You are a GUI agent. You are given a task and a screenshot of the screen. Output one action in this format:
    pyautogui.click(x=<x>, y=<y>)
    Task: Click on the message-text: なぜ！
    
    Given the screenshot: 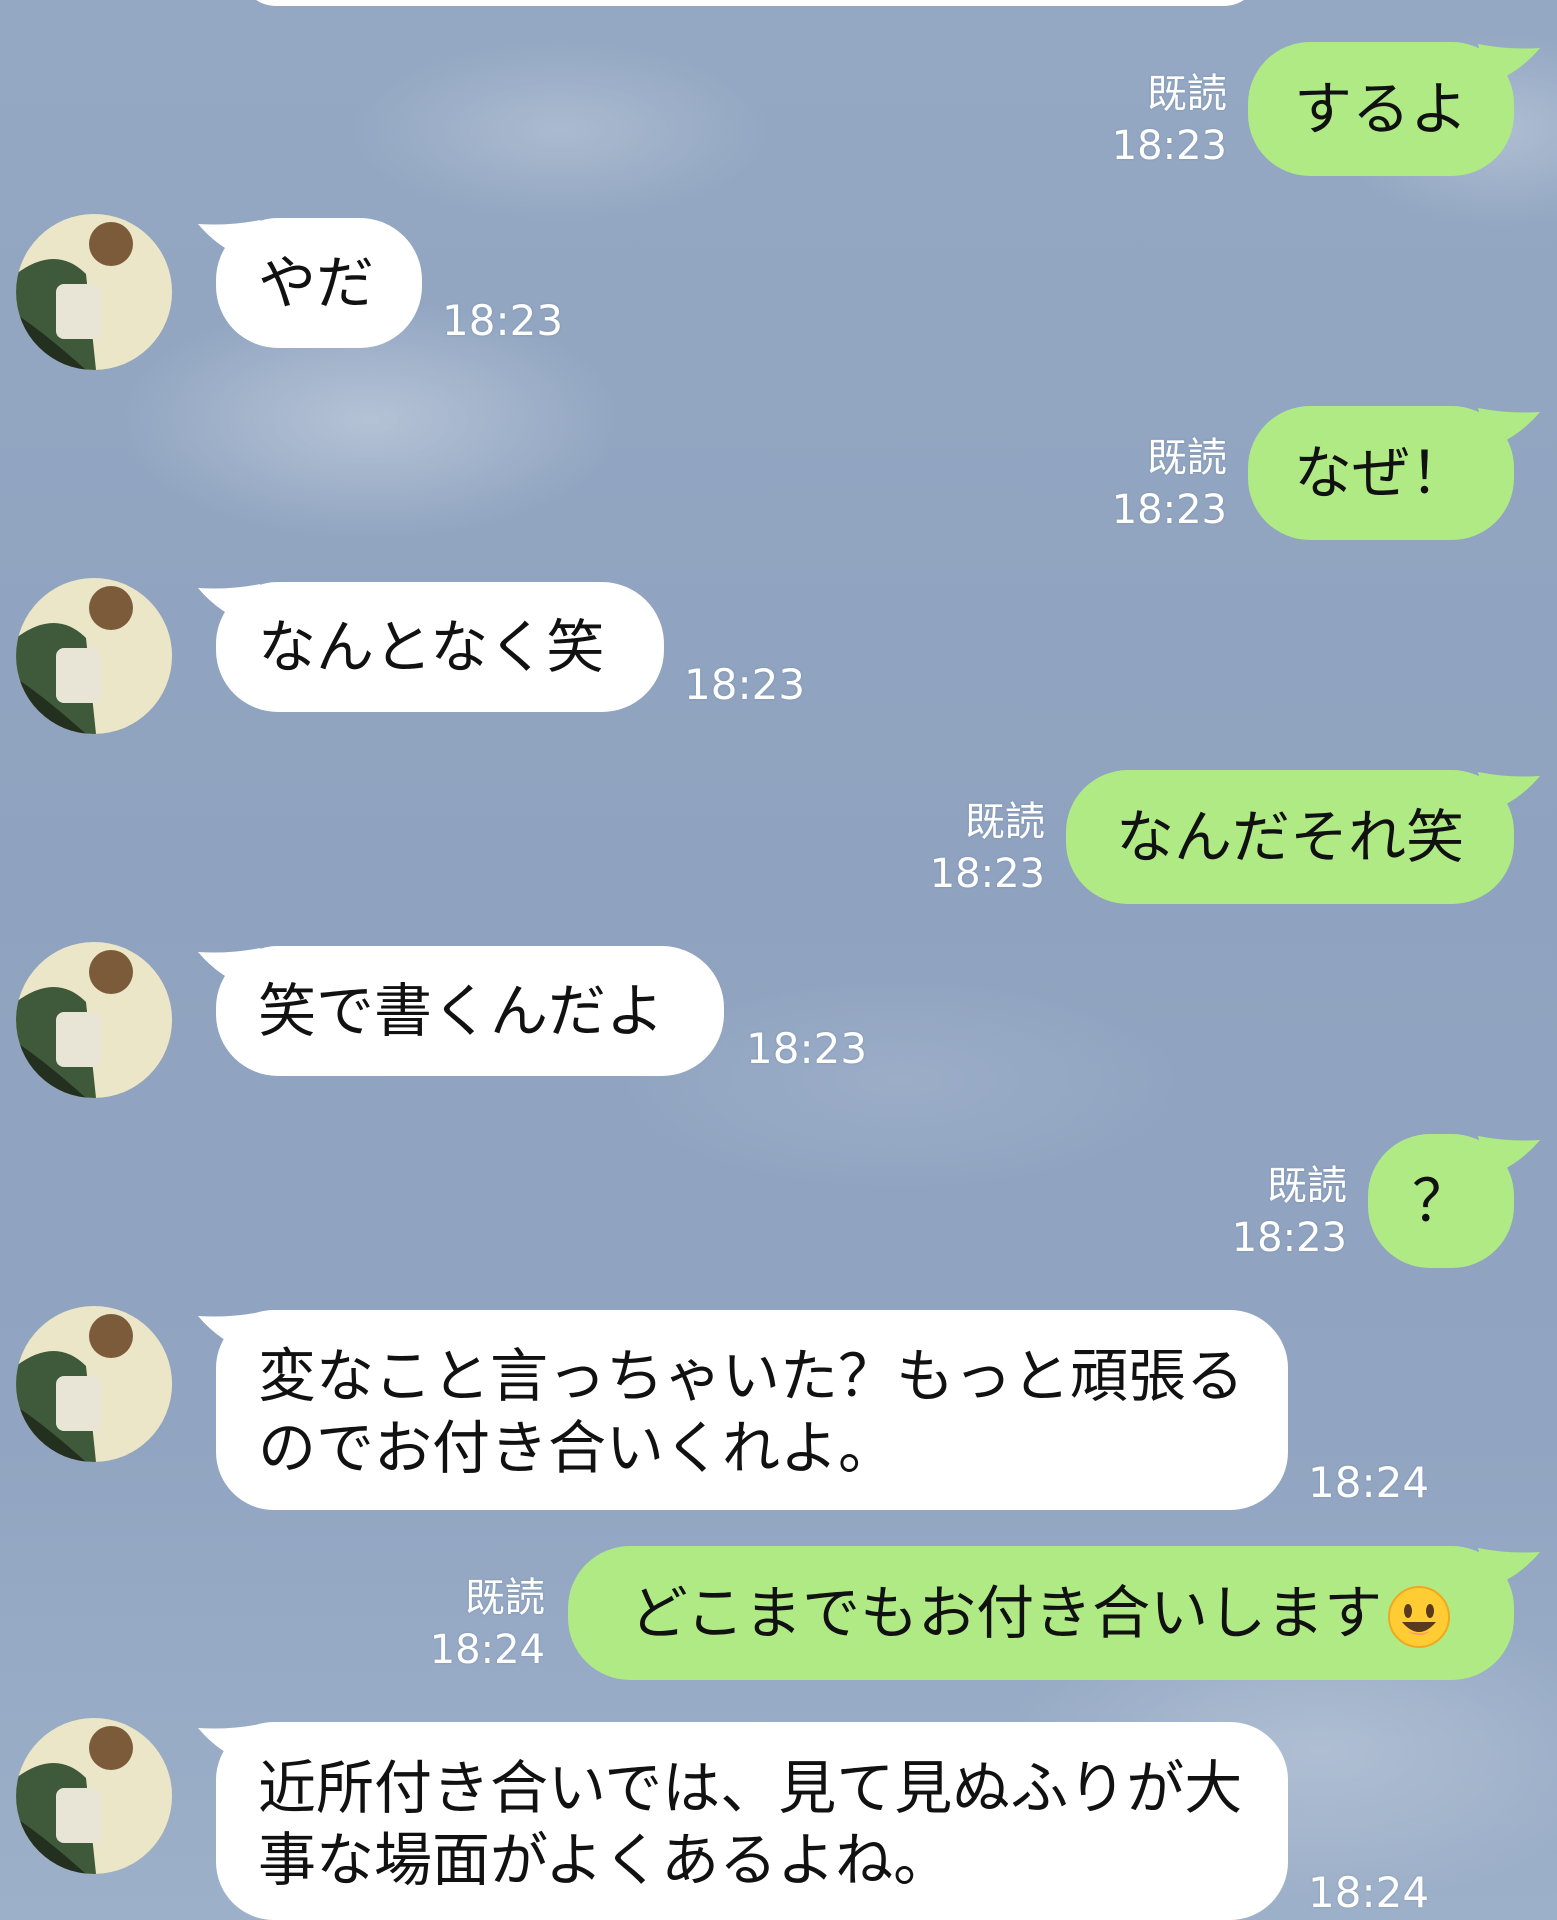 What is the action you would take?
    pyautogui.click(x=1380, y=473)
    